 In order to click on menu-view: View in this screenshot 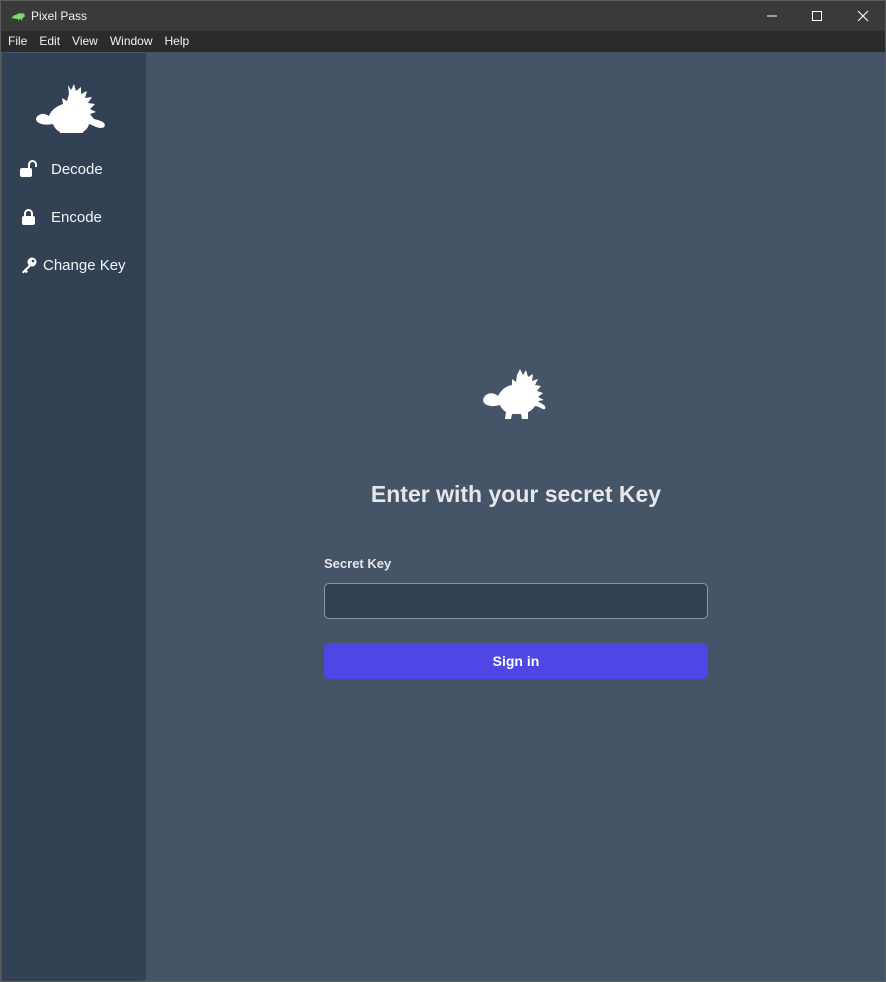, I will do `click(85, 41)`.